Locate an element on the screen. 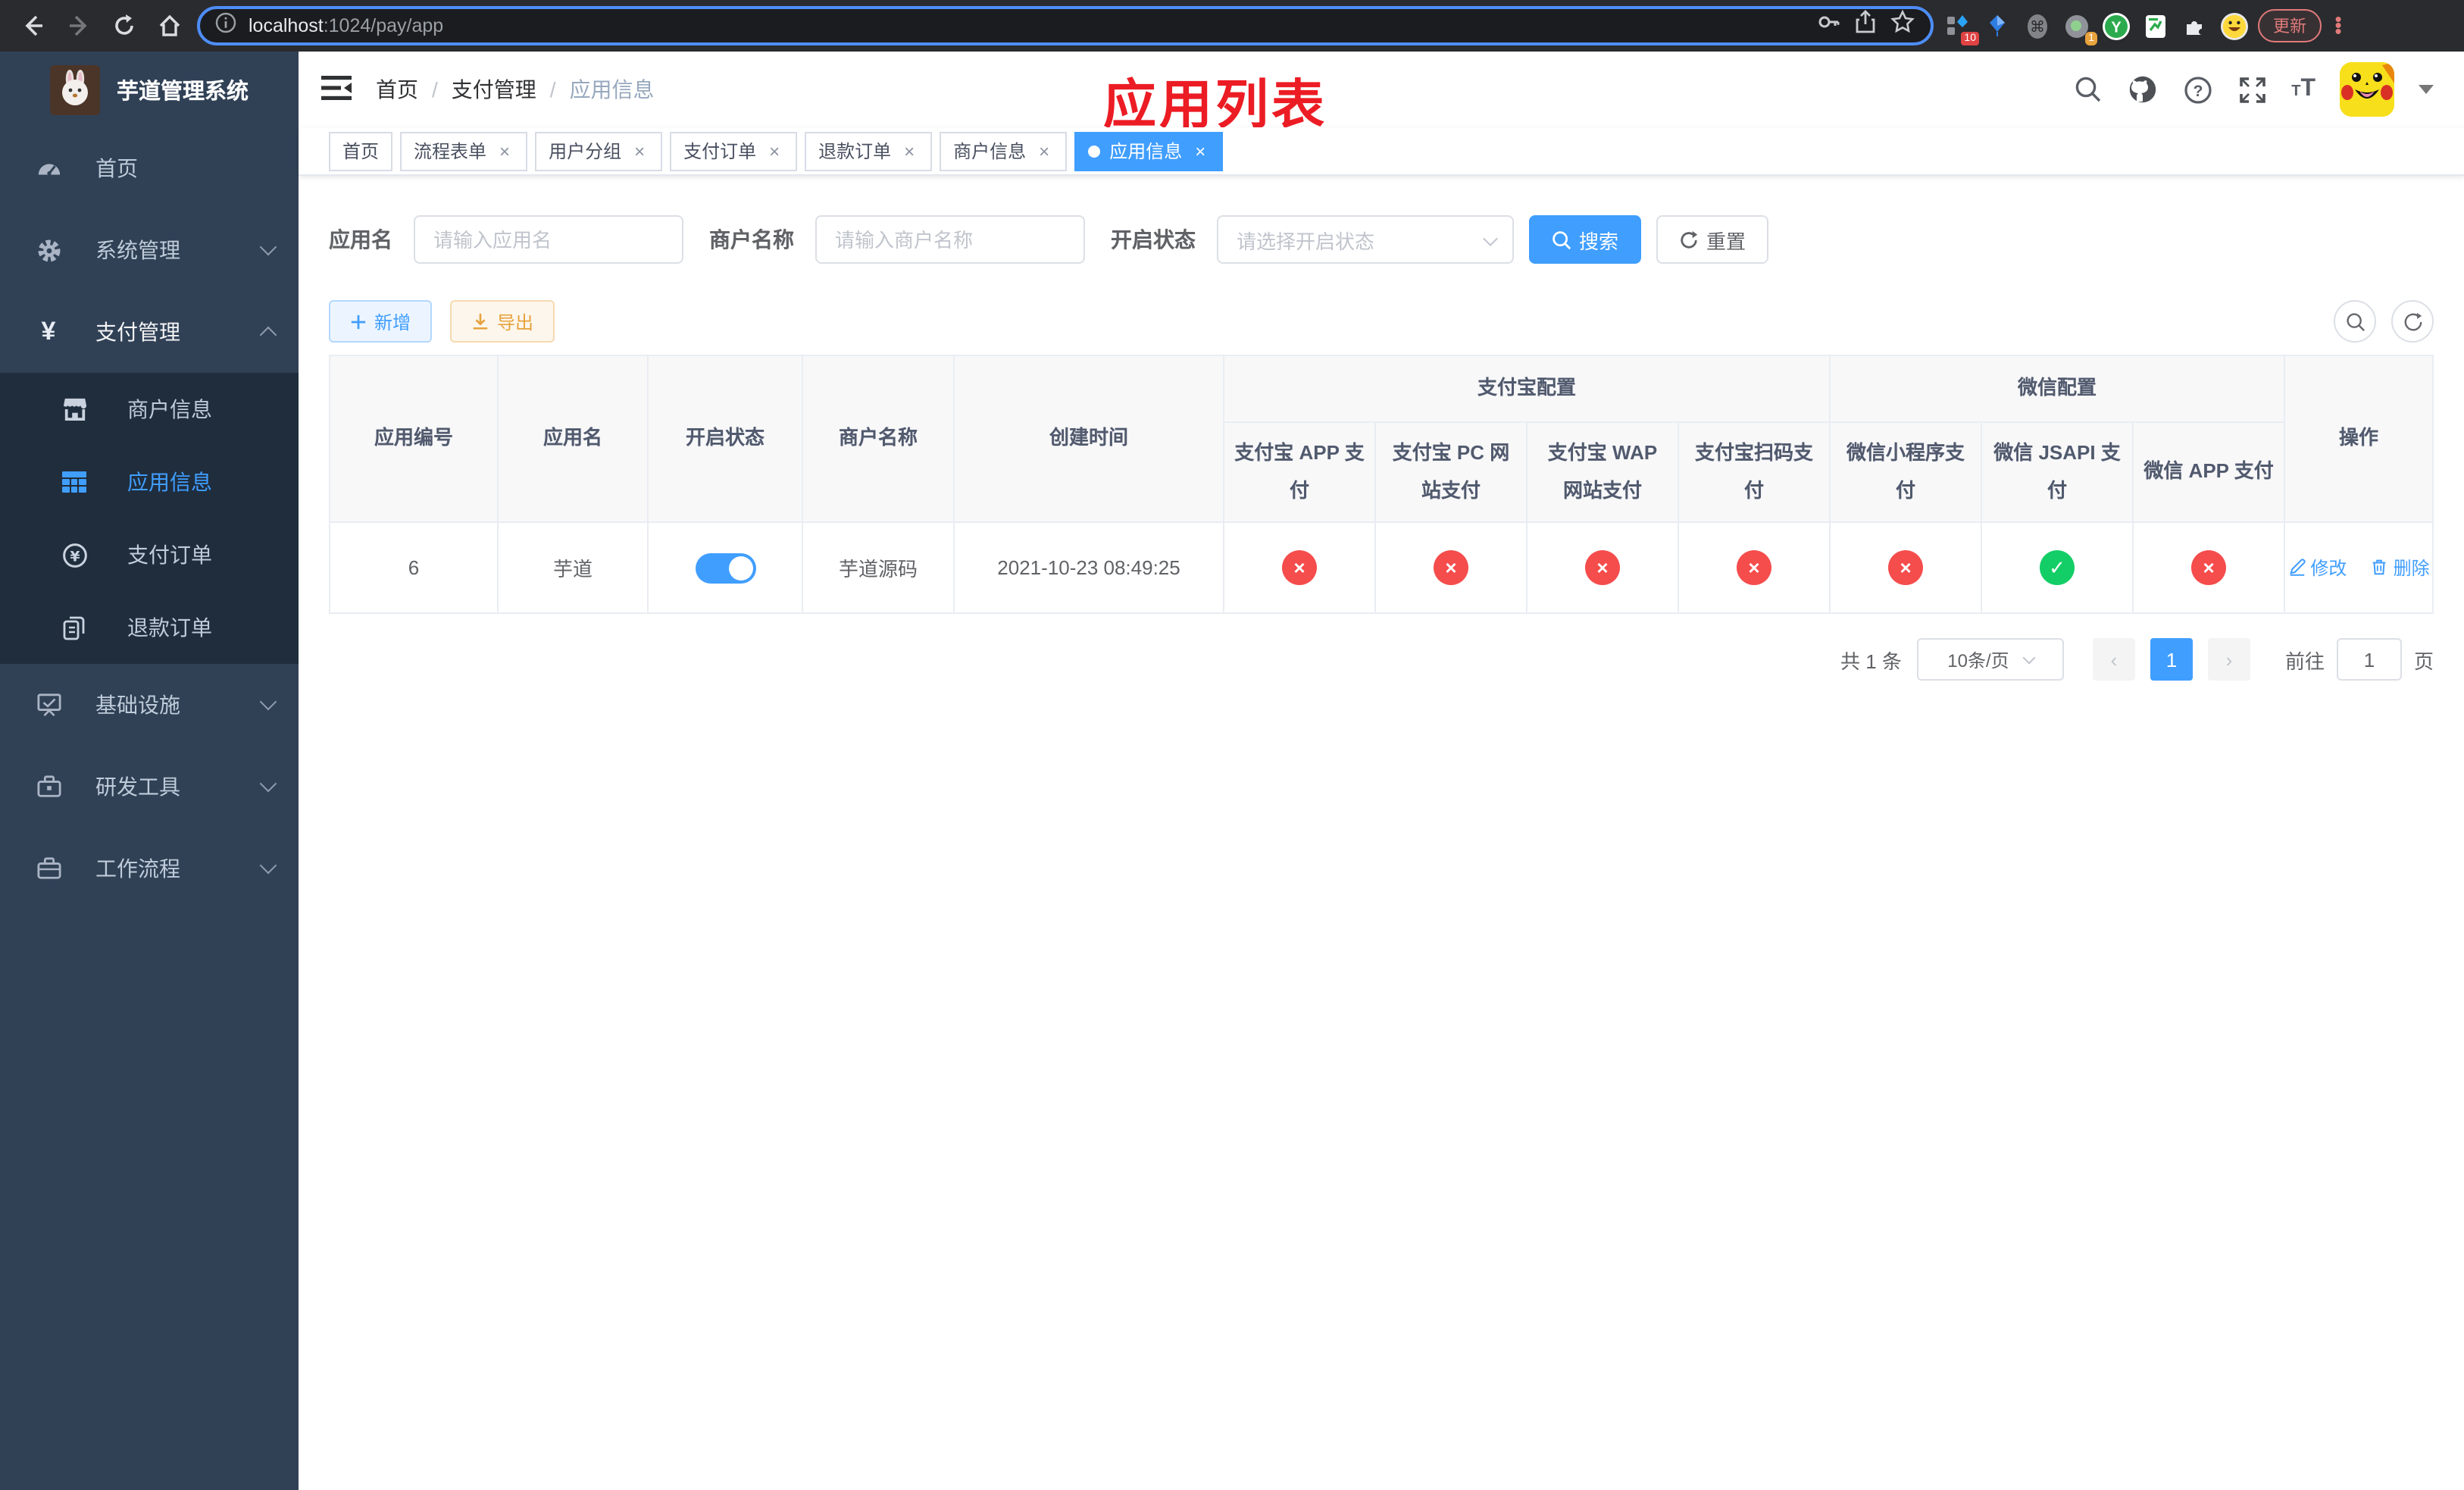 The image size is (2464, 1490). export-button: 导出 is located at coordinates (502, 321).